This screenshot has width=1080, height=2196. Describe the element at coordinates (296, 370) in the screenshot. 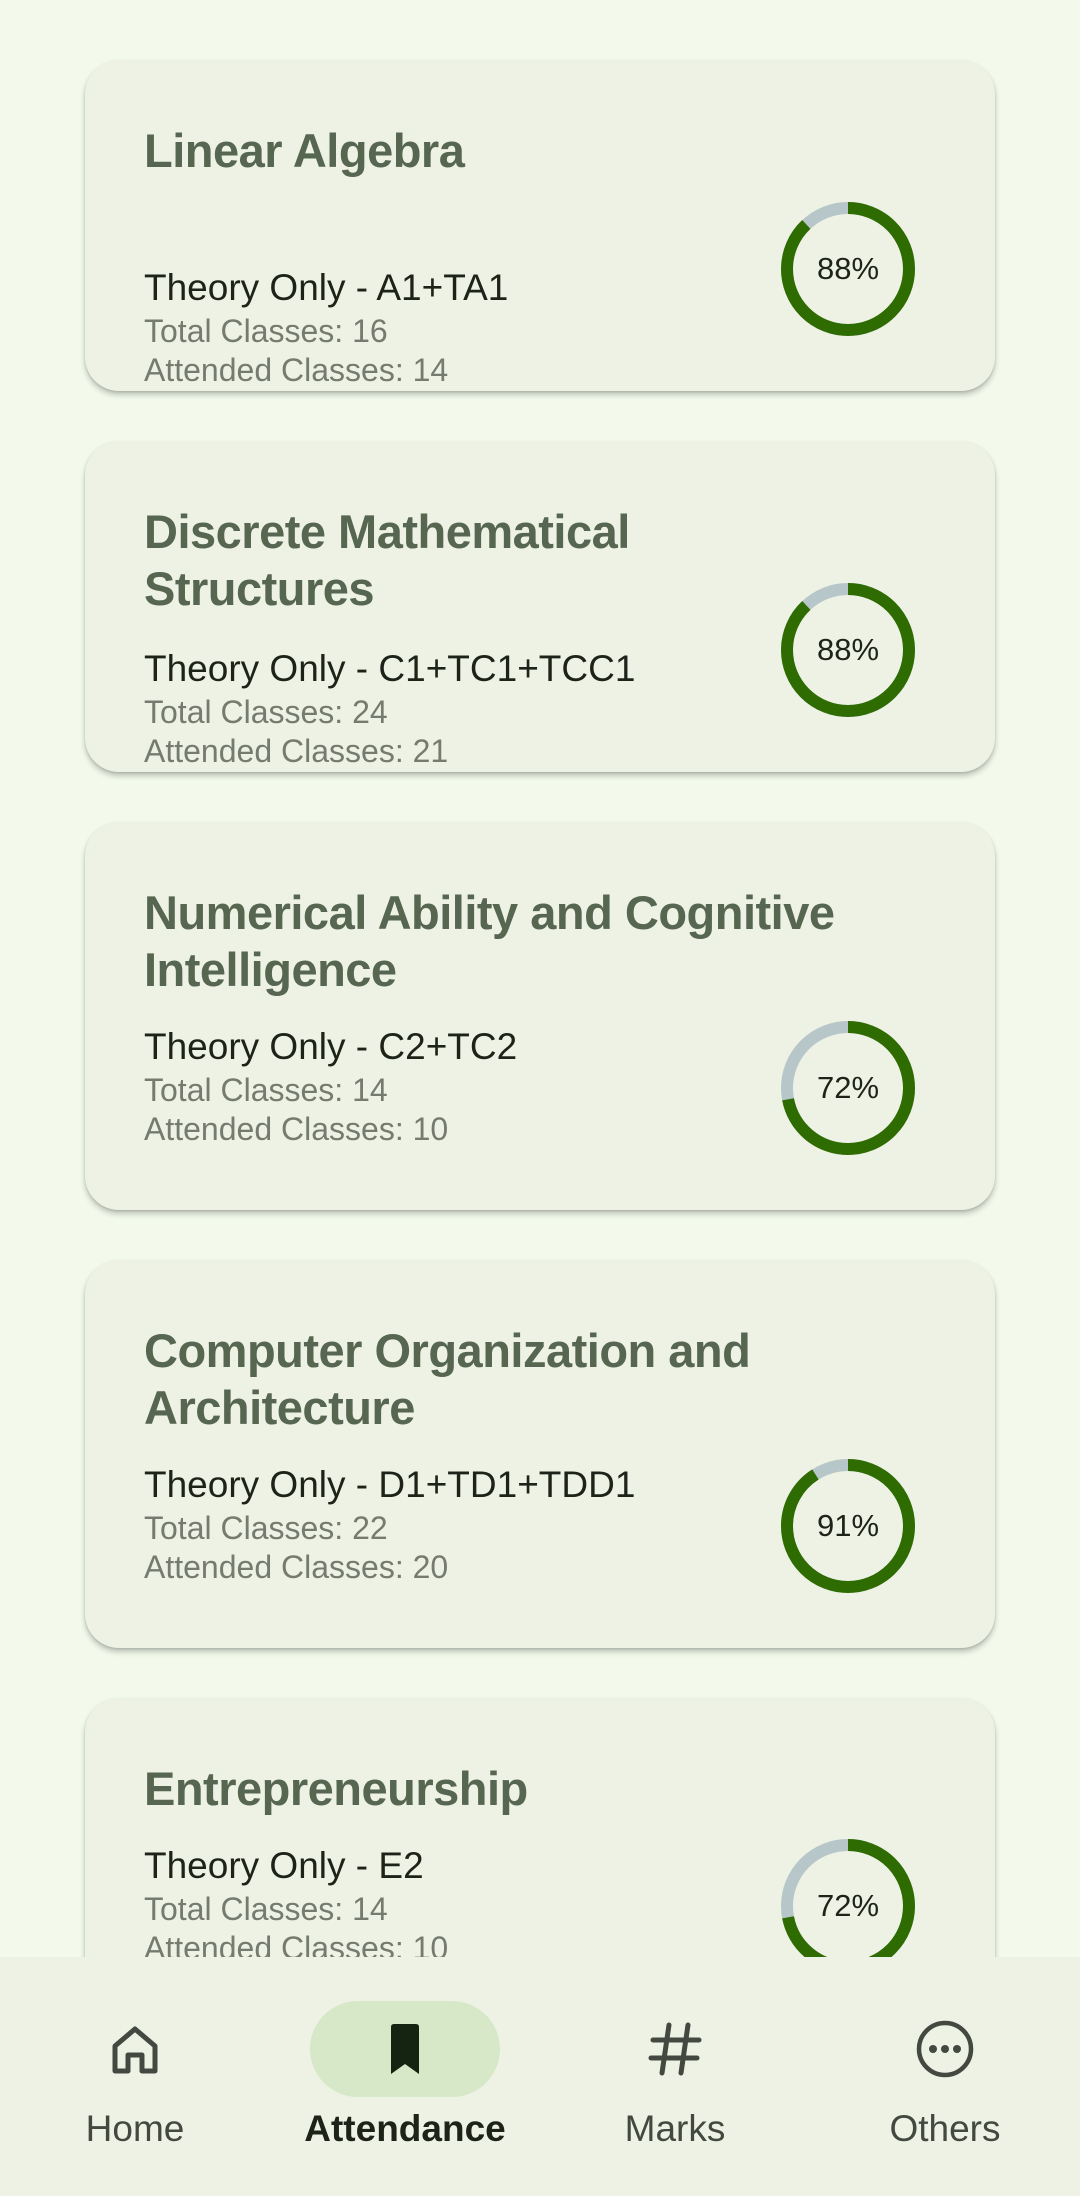

I see `attended-classes: Attended Classes: 14` at that location.